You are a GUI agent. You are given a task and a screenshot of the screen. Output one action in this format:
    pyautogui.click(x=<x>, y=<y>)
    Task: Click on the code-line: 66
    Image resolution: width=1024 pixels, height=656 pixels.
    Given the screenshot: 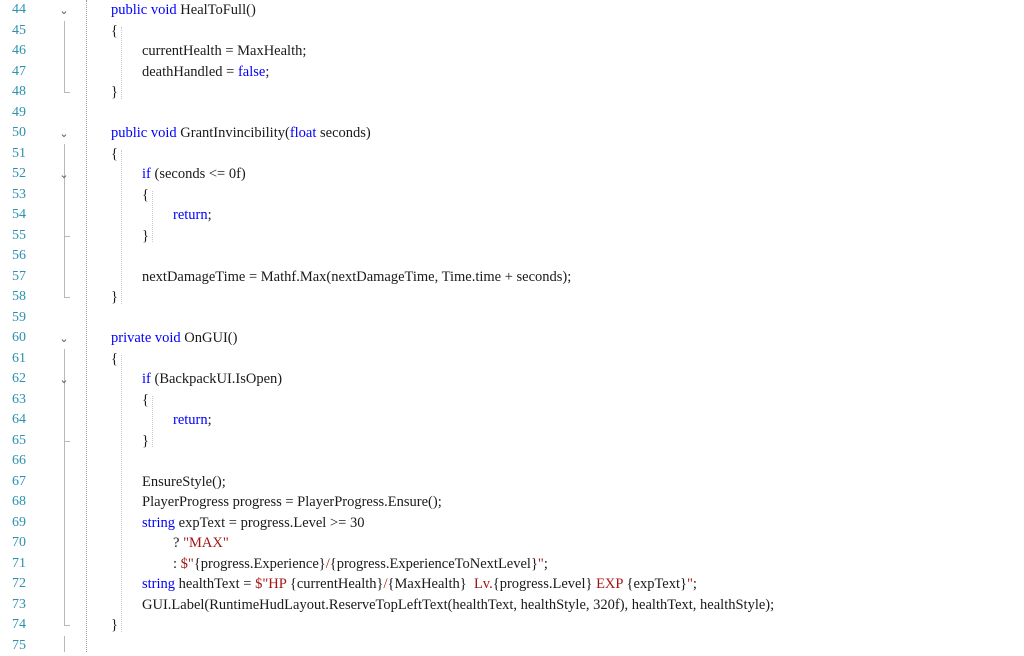 What is the action you would take?
    pyautogui.click(x=512, y=461)
    